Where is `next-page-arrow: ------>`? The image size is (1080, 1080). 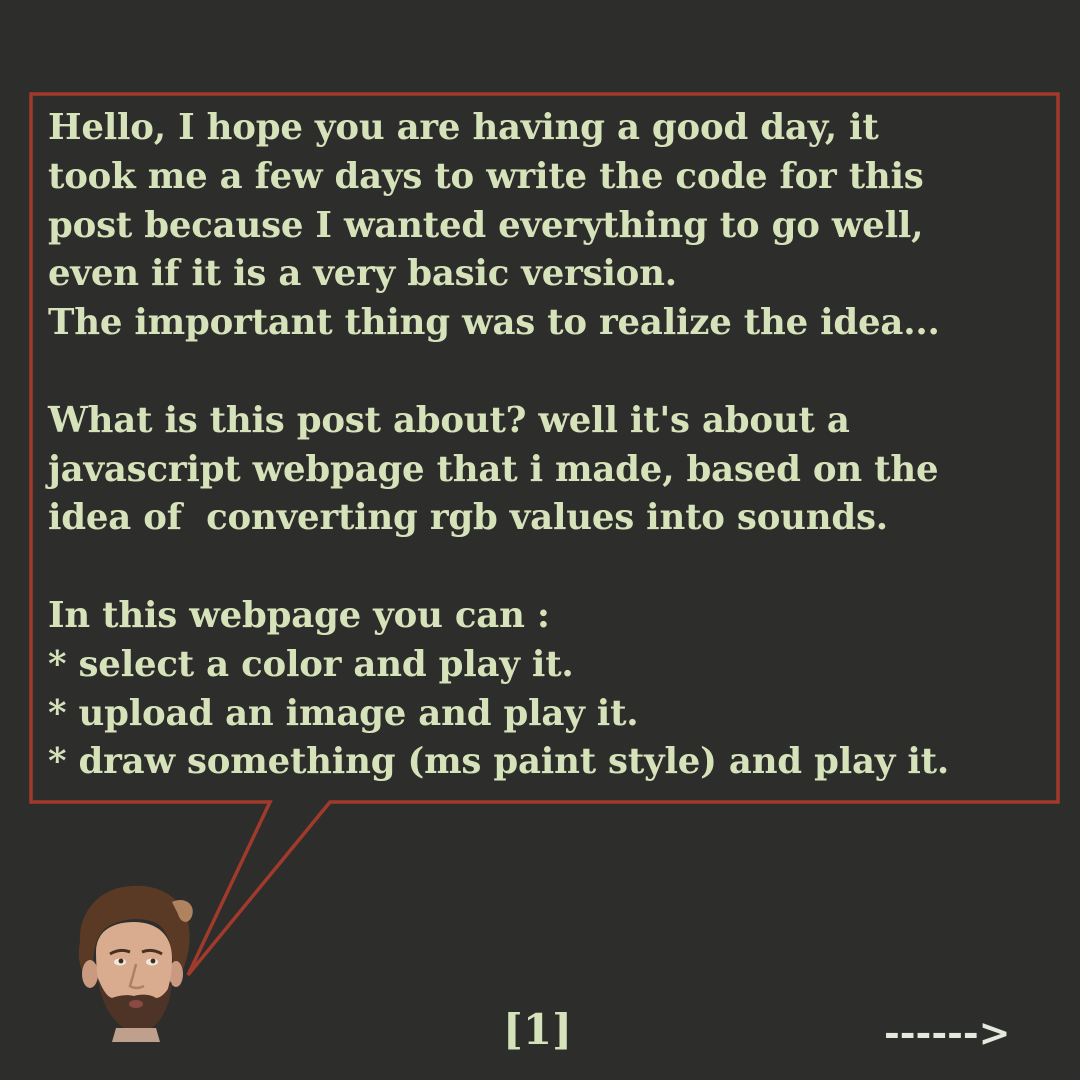
next-page-arrow: ------> is located at coordinates (947, 1033).